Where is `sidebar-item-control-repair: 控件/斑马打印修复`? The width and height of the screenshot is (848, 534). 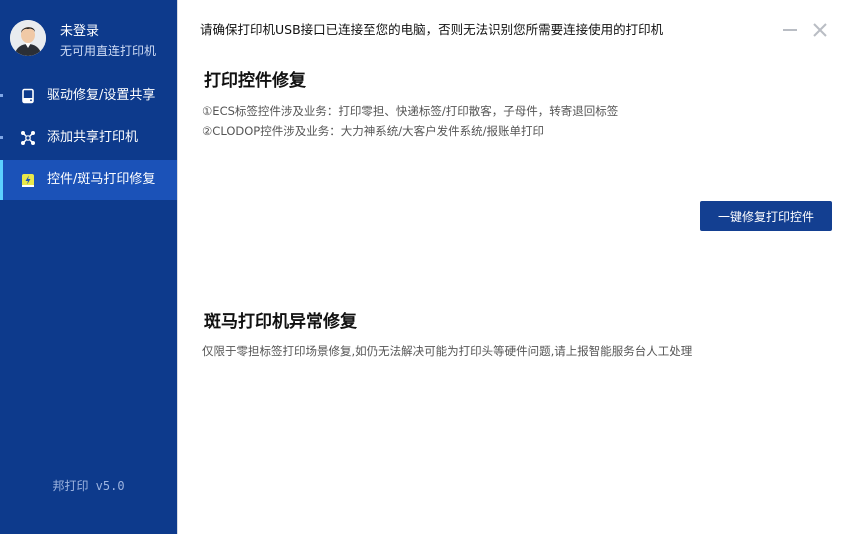 sidebar-item-control-repair: 控件/斑马打印修复 is located at coordinates (88, 180).